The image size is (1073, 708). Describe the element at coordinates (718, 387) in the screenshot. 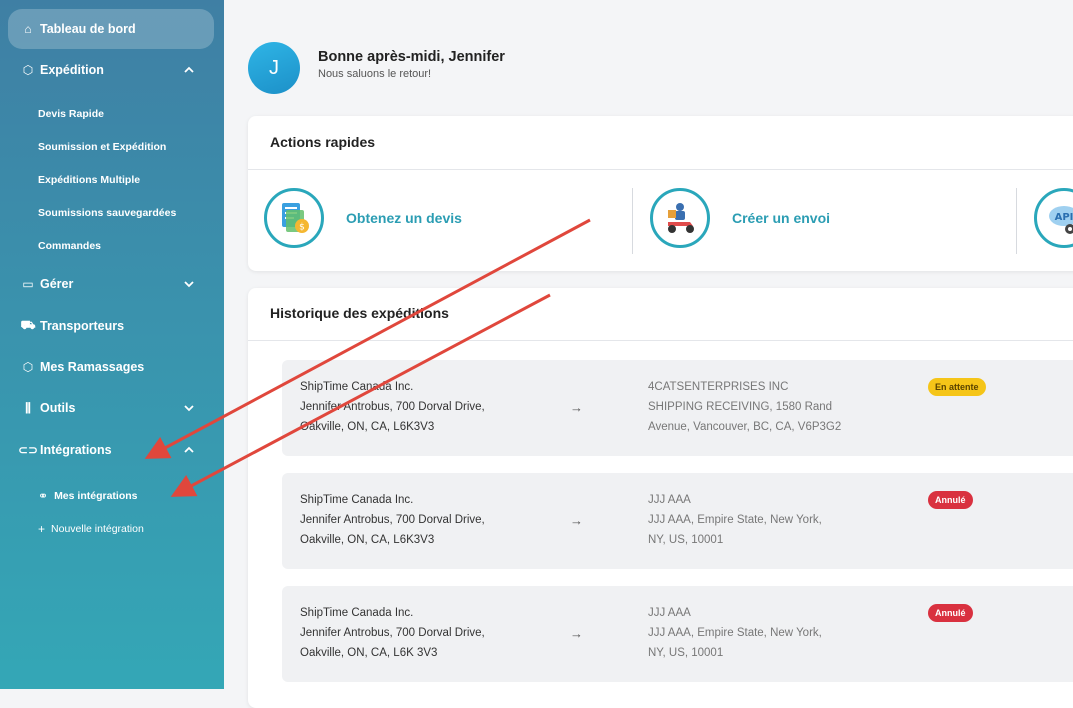

I see `to-company: 4CATSENTERPRISES INC` at that location.